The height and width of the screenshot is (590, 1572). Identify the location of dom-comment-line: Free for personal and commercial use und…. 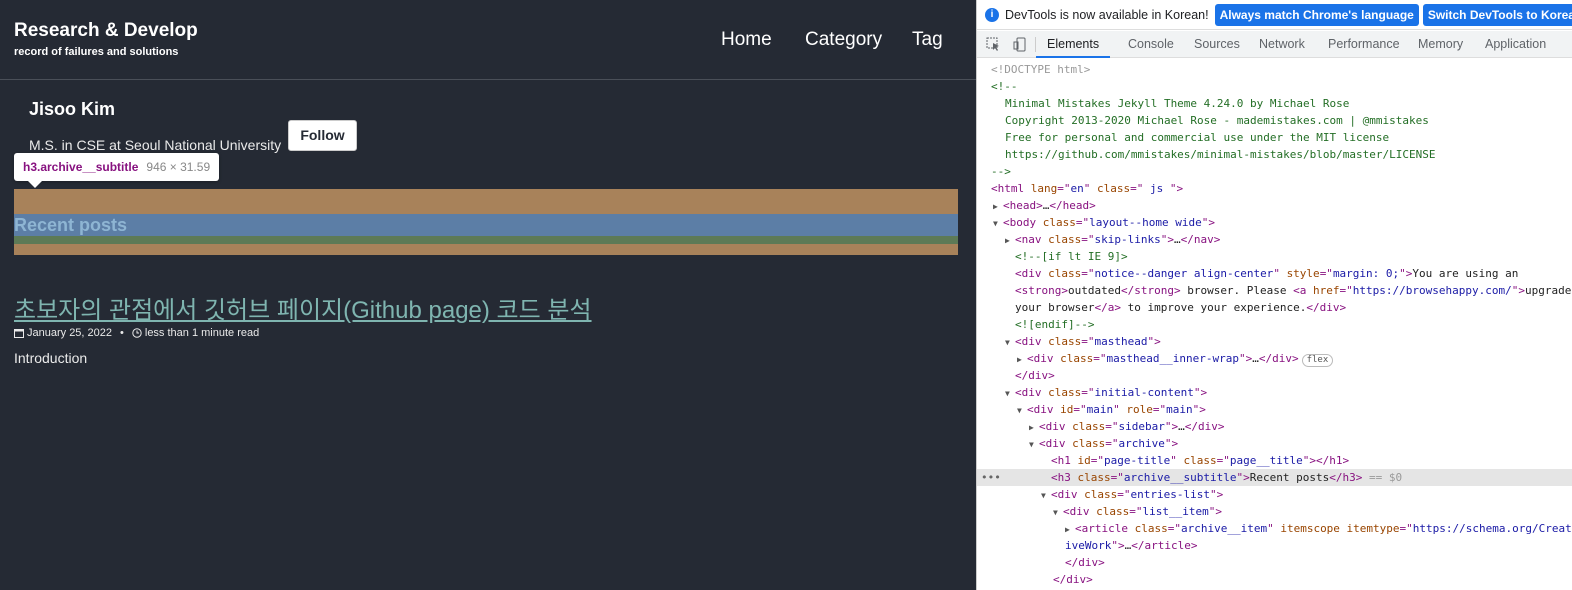
(1197, 137).